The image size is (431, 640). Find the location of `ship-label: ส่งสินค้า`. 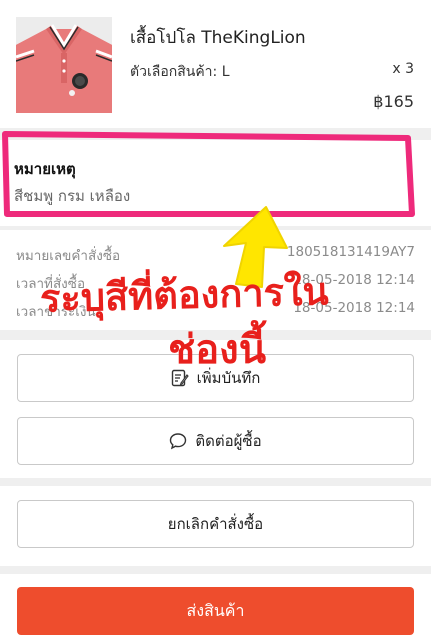

ship-label: ส่งสินค้า is located at coordinates (215, 610).